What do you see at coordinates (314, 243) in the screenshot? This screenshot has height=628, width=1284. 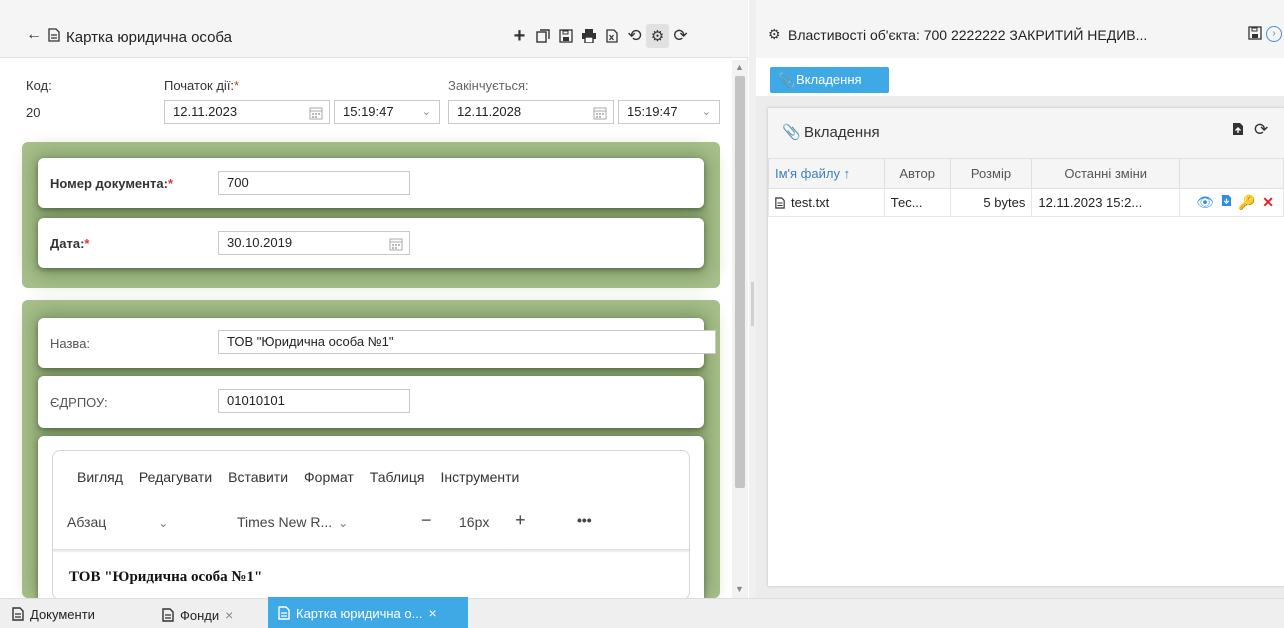 I see `doc-date-field: 30.10.2019` at bounding box center [314, 243].